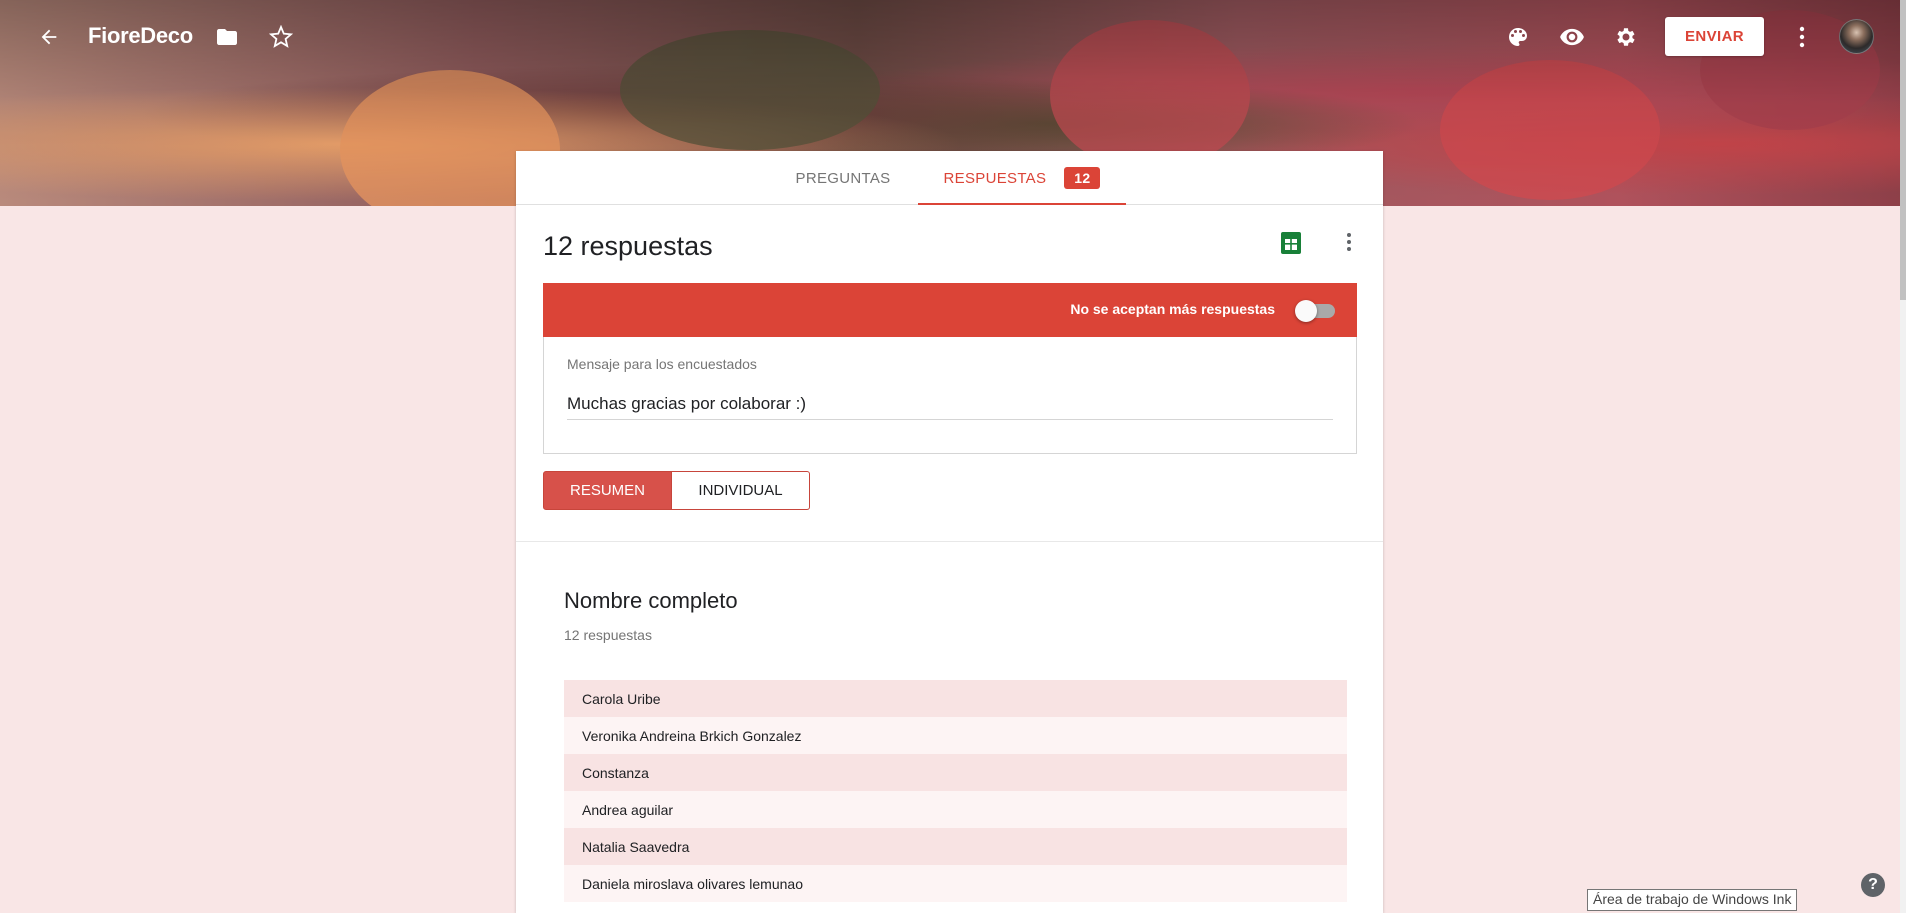 Image resolution: width=1906 pixels, height=913 pixels. Describe the element at coordinates (608, 635) in the screenshot. I see `question-response-count: 12 respuestas` at that location.